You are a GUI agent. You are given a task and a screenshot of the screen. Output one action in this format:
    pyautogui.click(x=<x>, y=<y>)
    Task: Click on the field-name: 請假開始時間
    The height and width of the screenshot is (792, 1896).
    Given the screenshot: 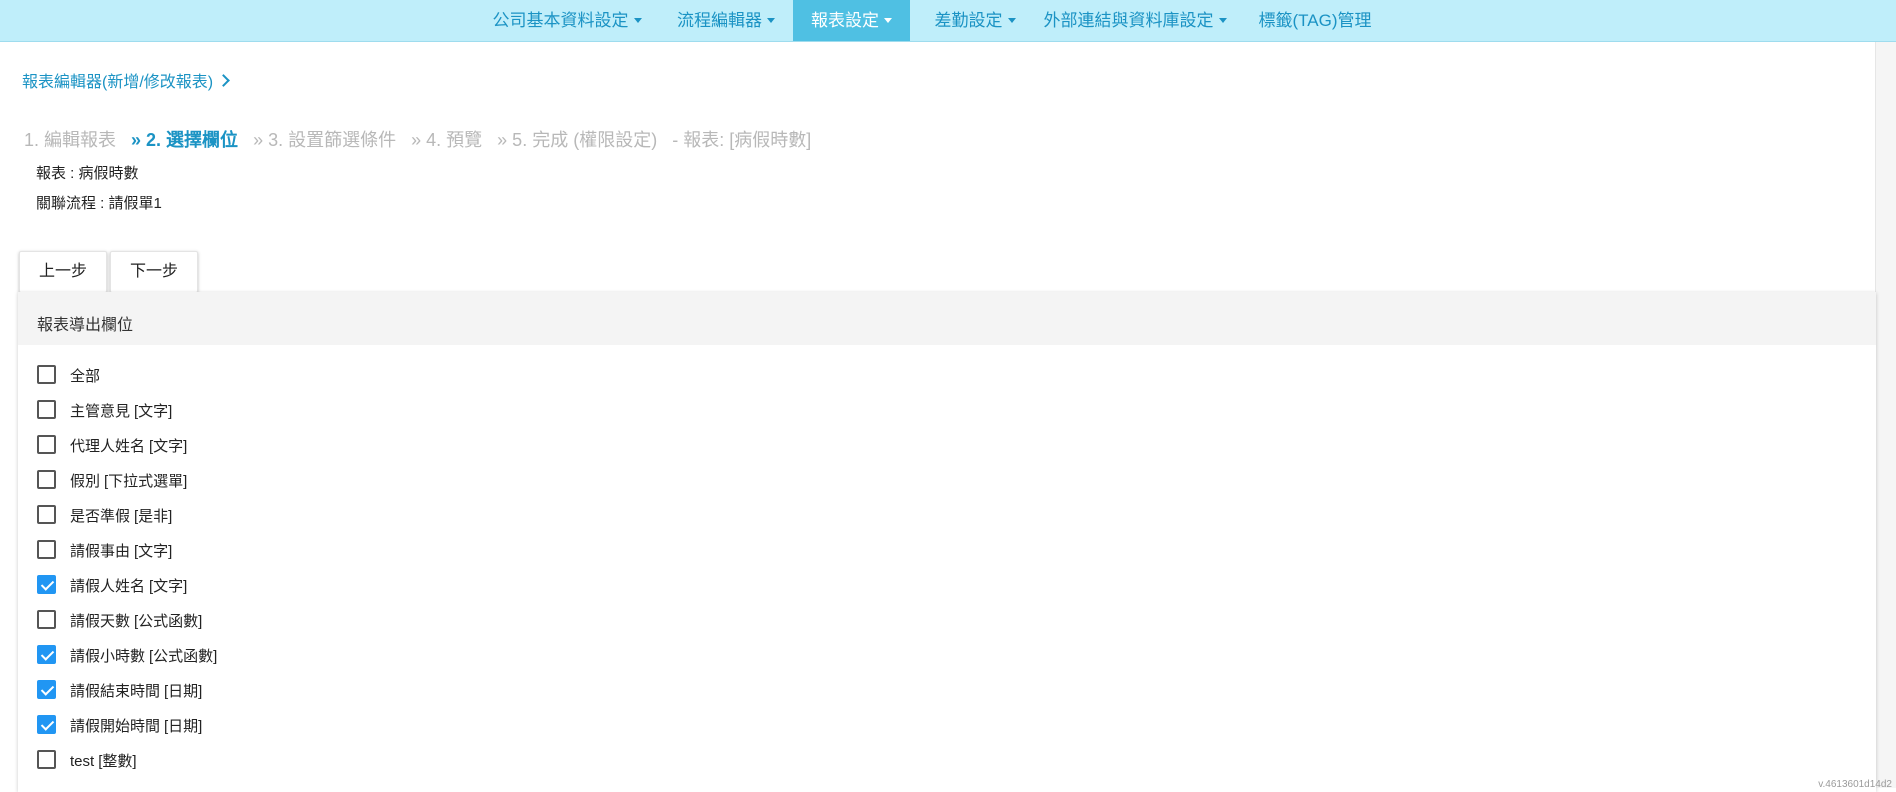 What is the action you would take?
    pyautogui.click(x=115, y=726)
    